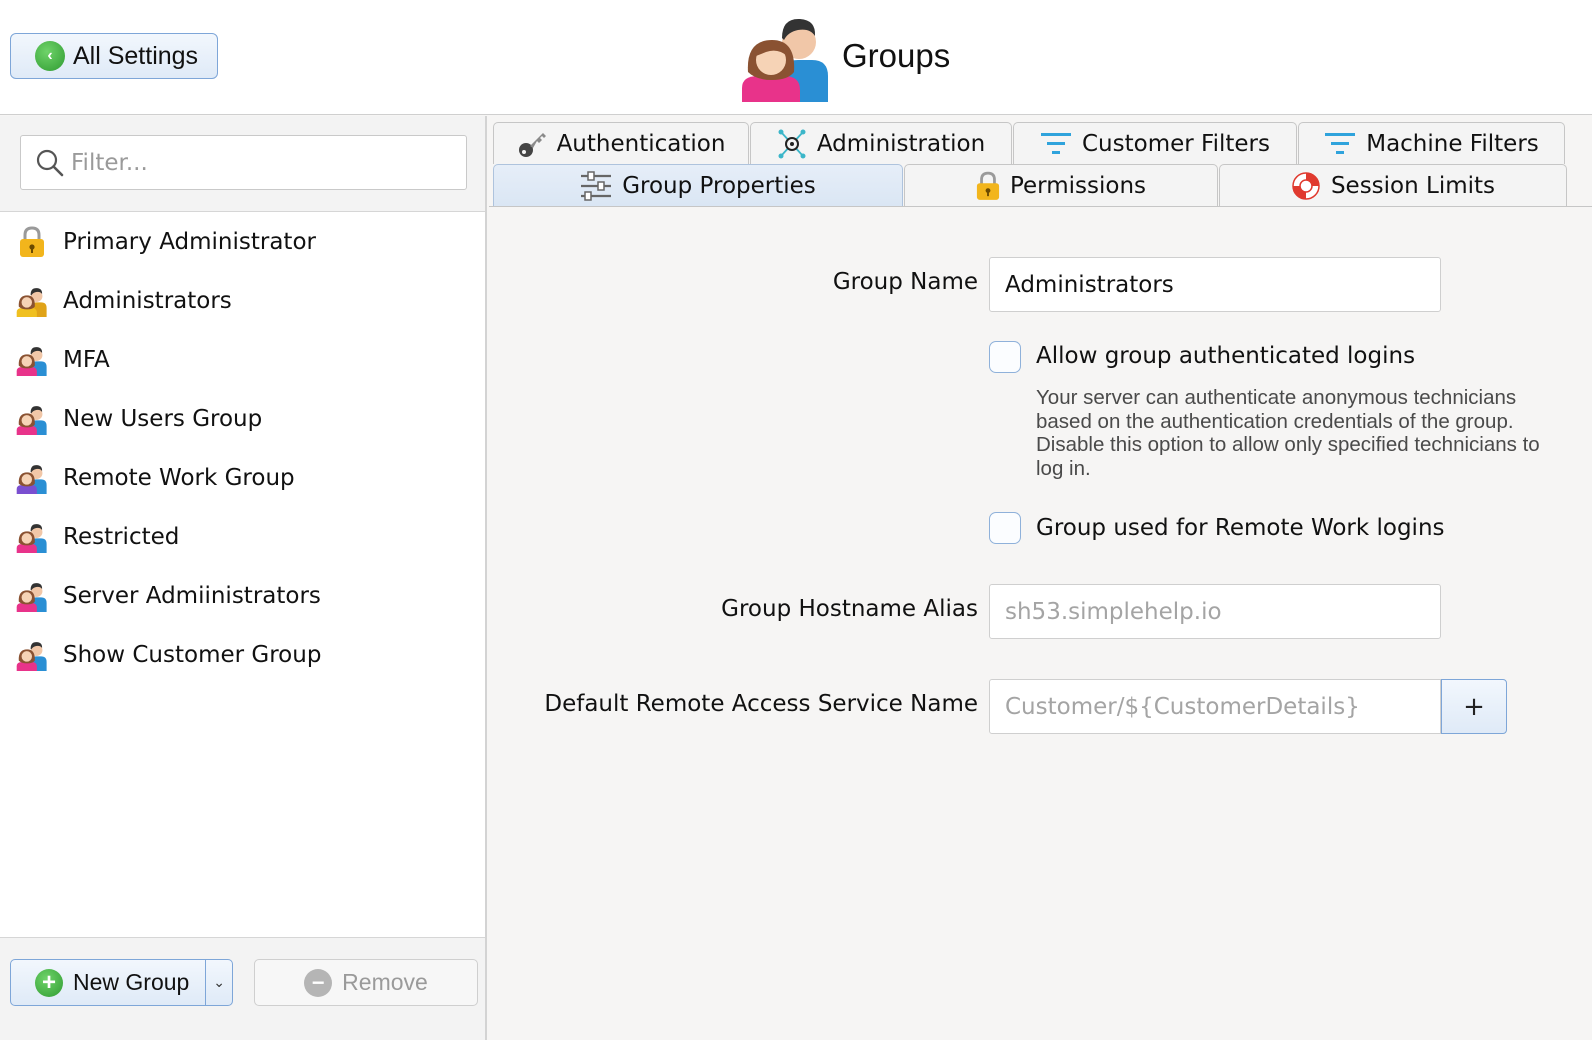  I want to click on remove-label: Remove, so click(385, 982).